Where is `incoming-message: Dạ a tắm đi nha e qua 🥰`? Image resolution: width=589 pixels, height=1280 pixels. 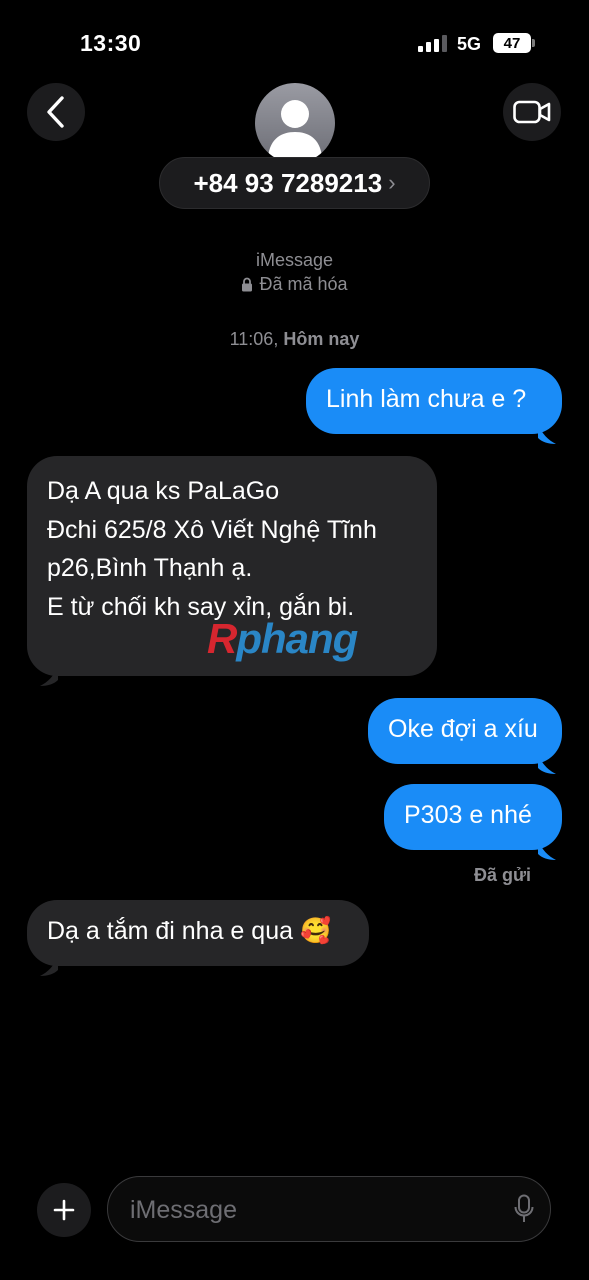 incoming-message: Dạ a tắm đi nha e qua 🥰 is located at coordinates (198, 933).